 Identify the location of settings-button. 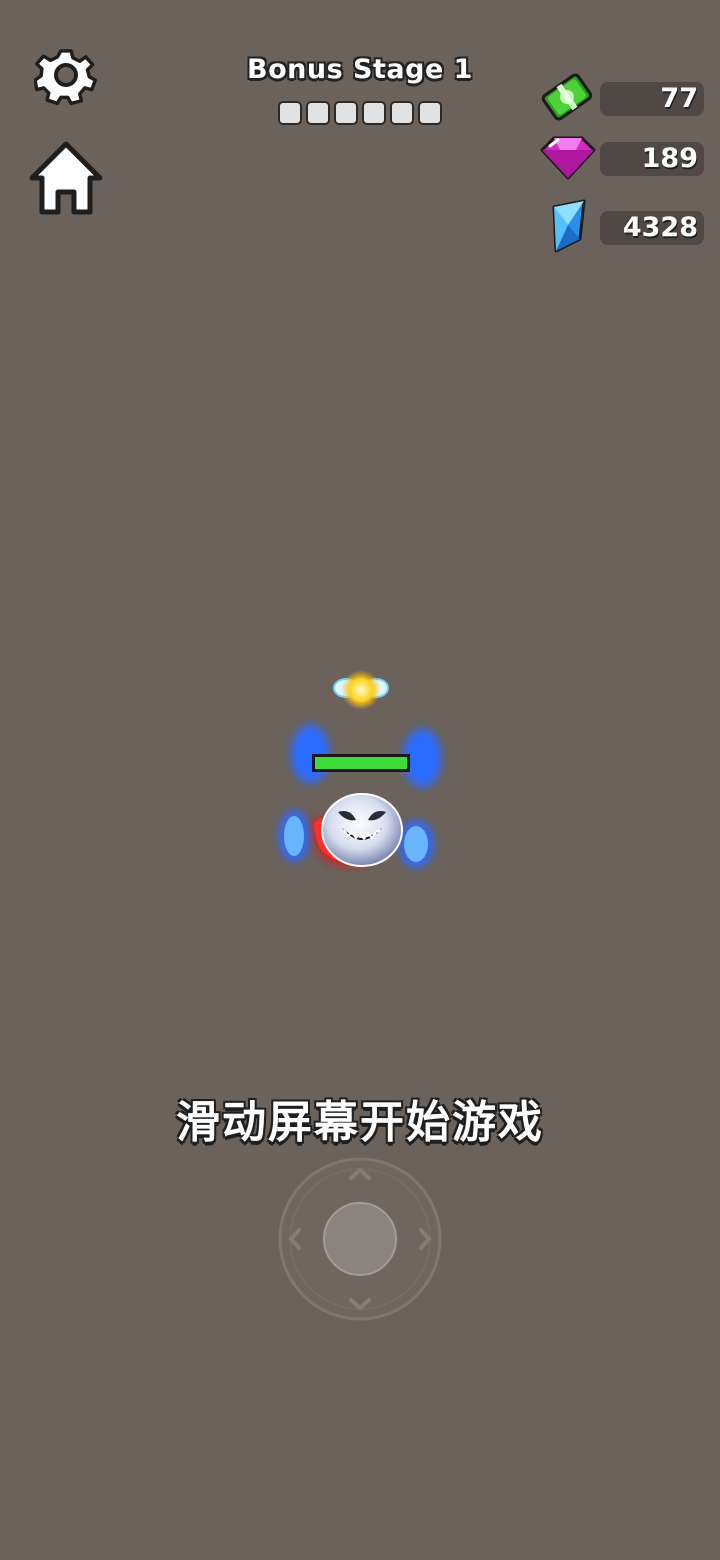
(65, 75).